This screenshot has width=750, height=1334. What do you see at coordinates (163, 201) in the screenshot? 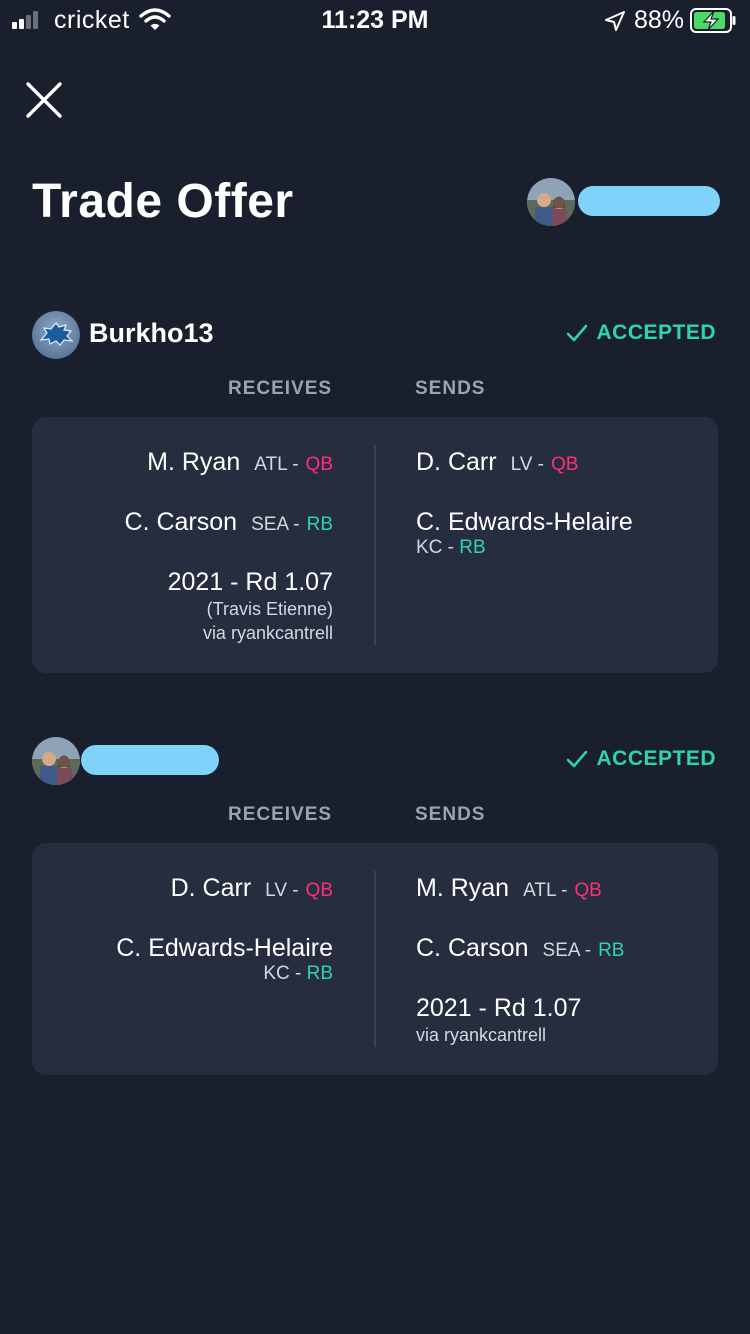
I see `page-title: Trade Offer` at bounding box center [163, 201].